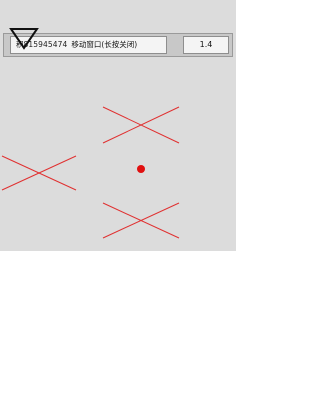  Describe the element at coordinates (104, 44) in the screenshot. I see `move-window-label: 移动窗口(长按关闭)` at that location.